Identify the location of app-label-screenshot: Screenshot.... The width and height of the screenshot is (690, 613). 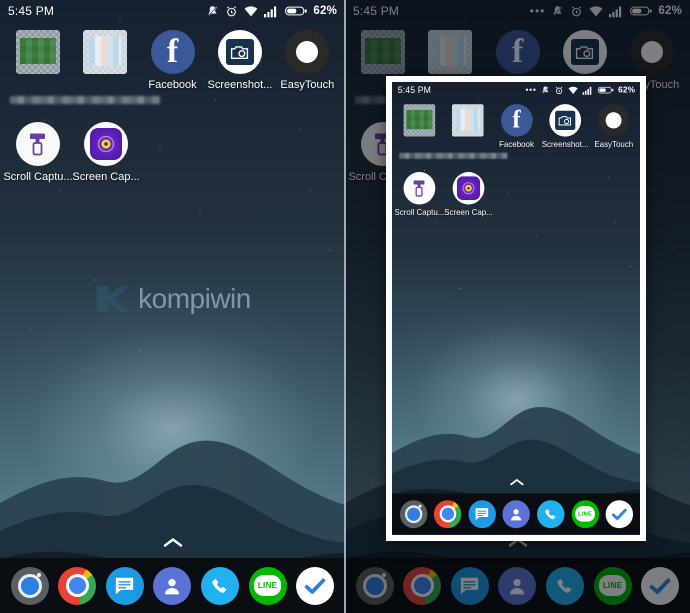
(240, 85).